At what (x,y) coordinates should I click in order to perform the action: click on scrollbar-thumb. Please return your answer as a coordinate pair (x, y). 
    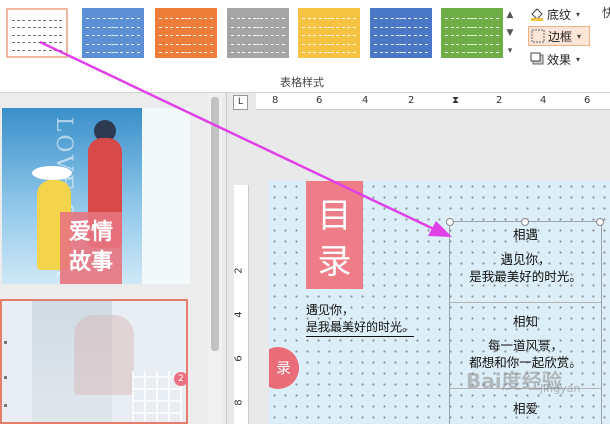
    Looking at the image, I should click on (215, 224).